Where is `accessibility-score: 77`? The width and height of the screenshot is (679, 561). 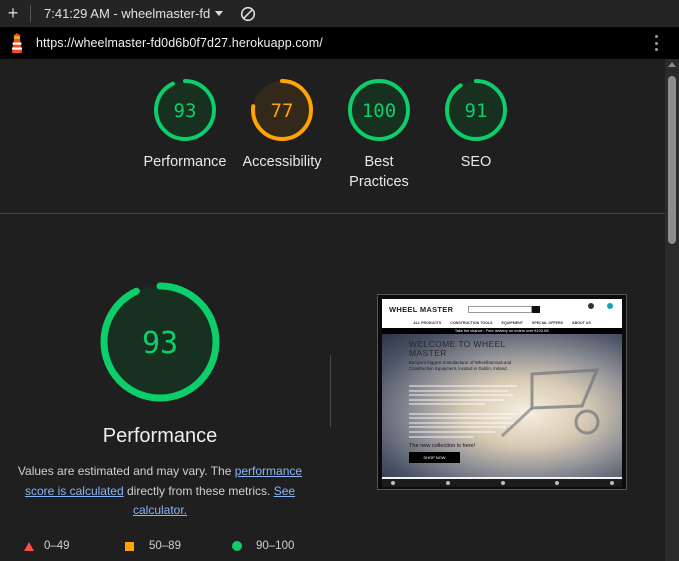 accessibility-score: 77 is located at coordinates (282, 111).